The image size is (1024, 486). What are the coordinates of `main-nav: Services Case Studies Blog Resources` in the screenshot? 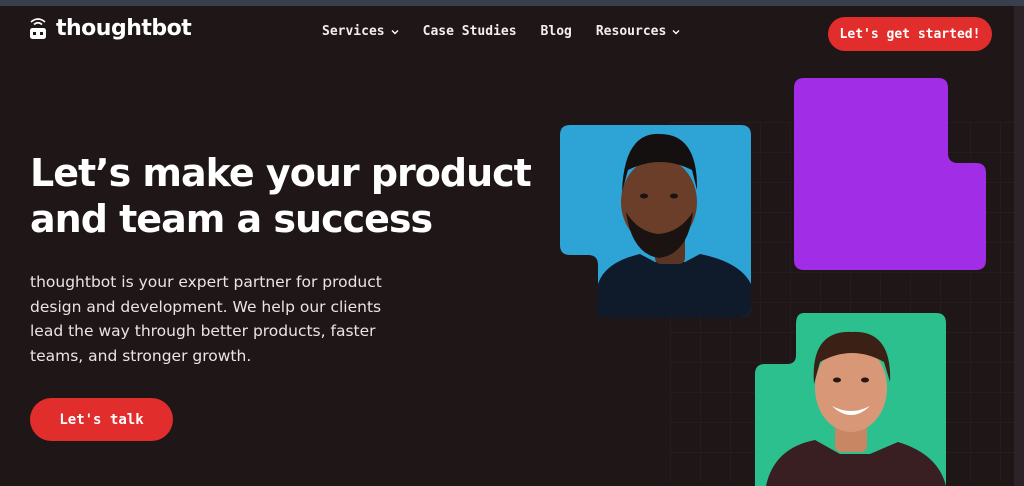 It's located at (501, 31).